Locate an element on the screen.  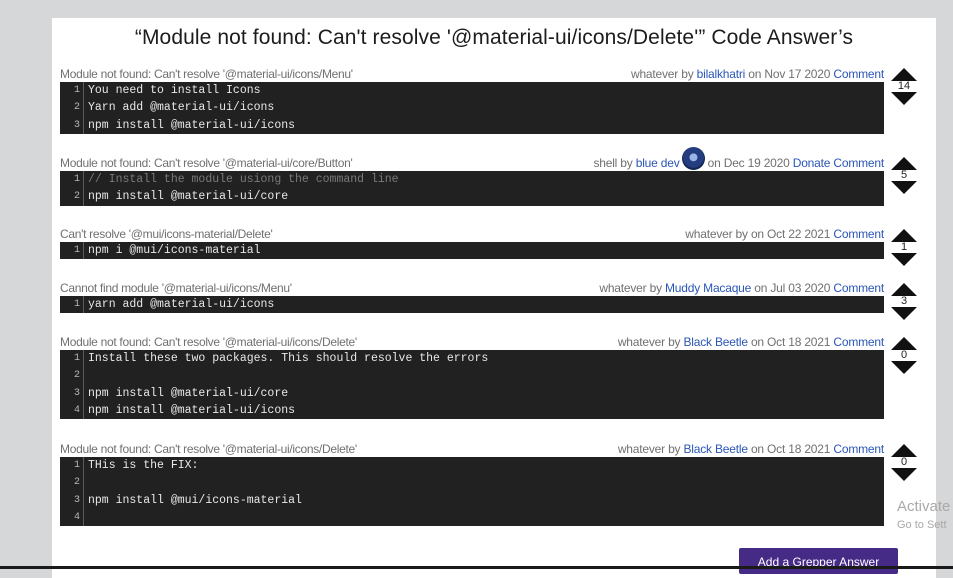
code-line: 2 Yarn add @material-ui/icons is located at coordinates (472, 108).